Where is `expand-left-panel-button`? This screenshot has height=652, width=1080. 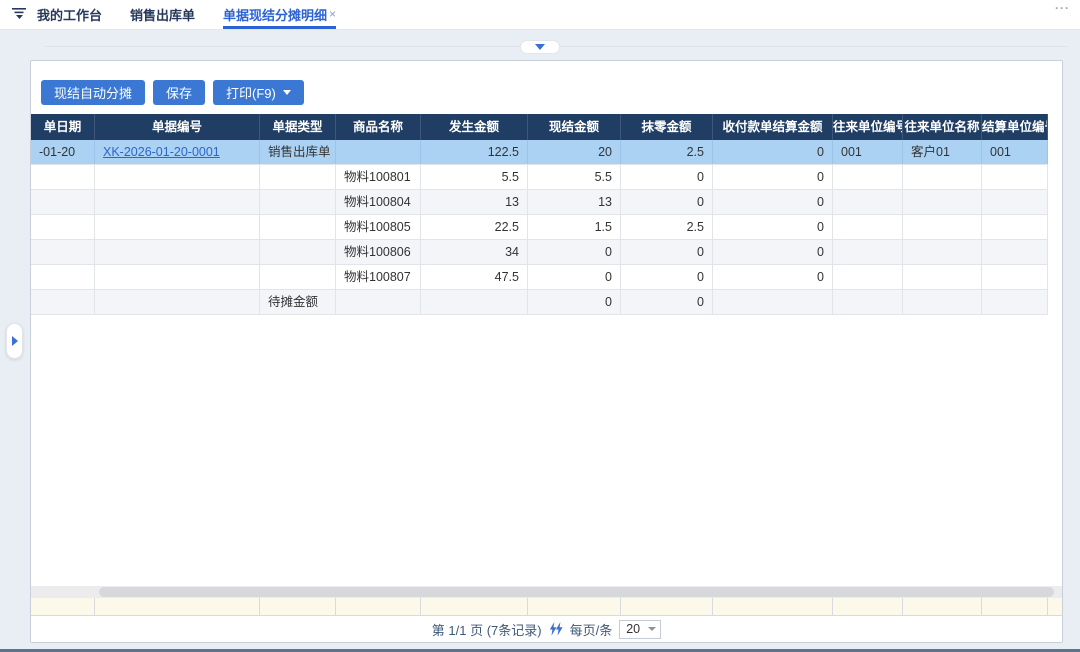 expand-left-panel-button is located at coordinates (14, 341).